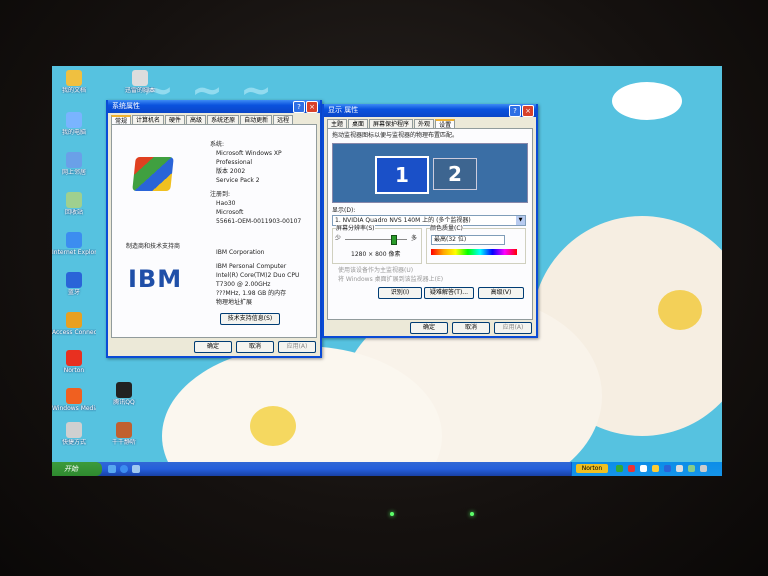 Image resolution: width=768 pixels, height=576 pixels. I want to click on security-icon, so click(631, 468).